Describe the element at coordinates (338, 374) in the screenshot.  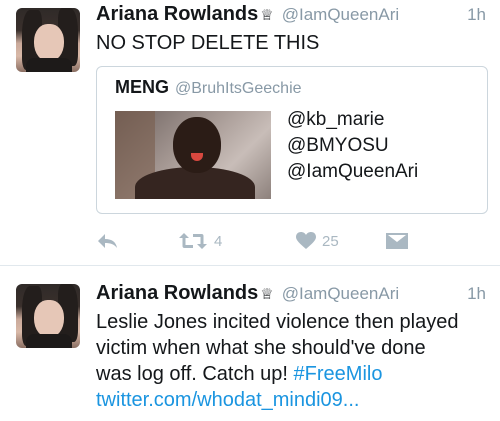
I see `hashtag-link: #FreeMilo` at that location.